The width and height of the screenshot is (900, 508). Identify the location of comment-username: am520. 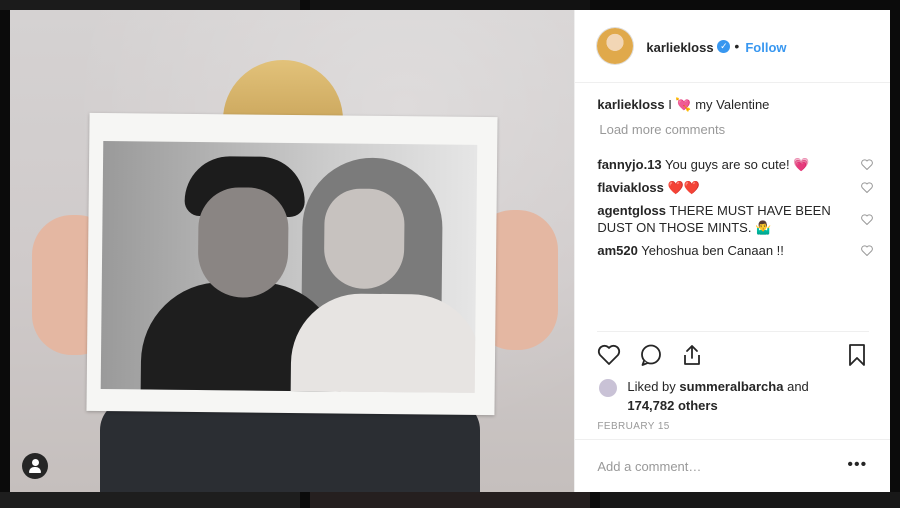
(617, 250).